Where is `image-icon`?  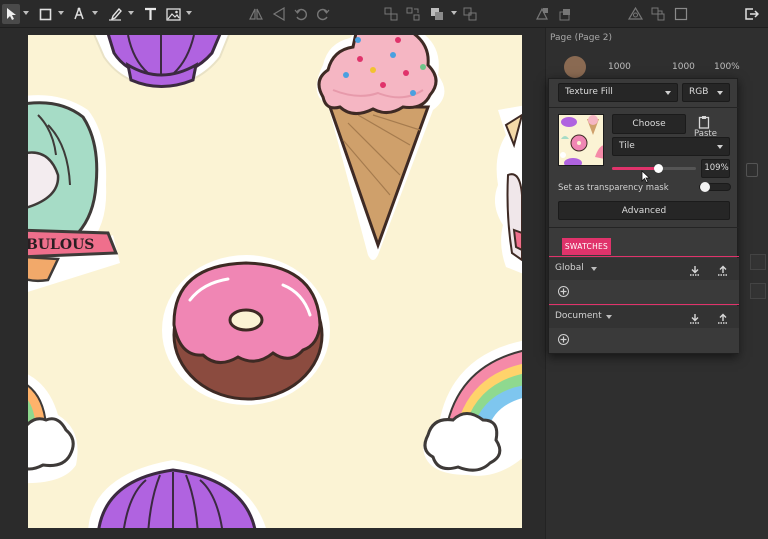 image-icon is located at coordinates (173, 14).